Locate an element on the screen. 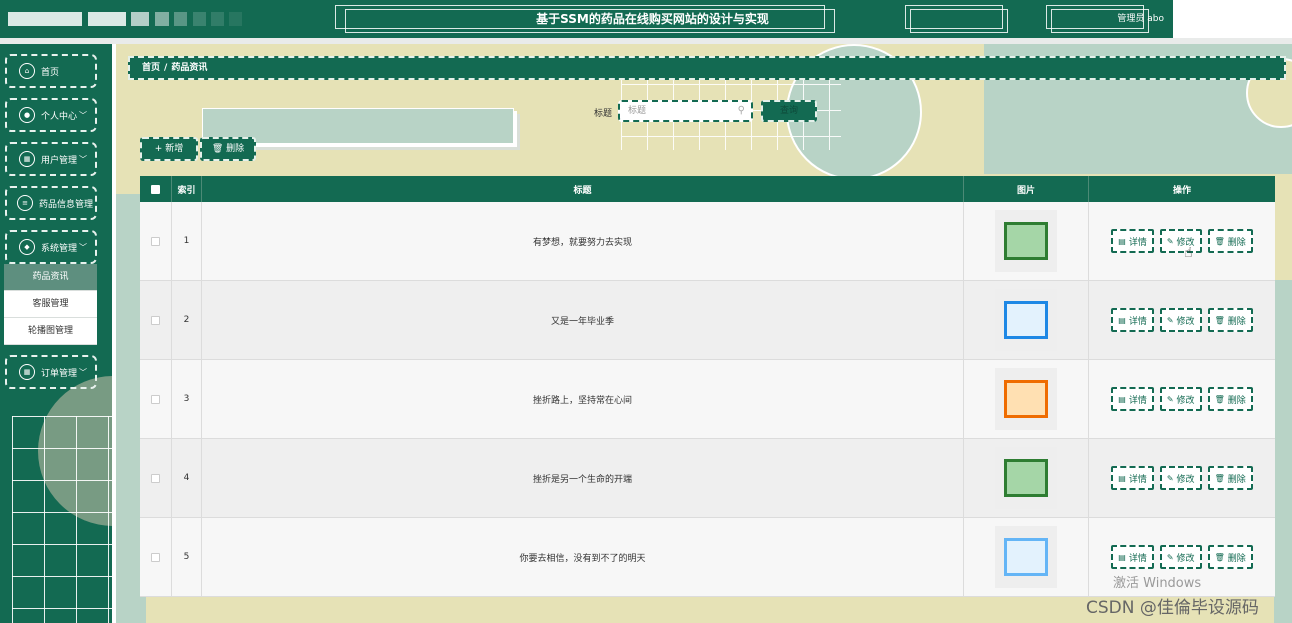 Image resolution: width=1292 pixels, height=623 pixels. row-index: 3 is located at coordinates (187, 399).